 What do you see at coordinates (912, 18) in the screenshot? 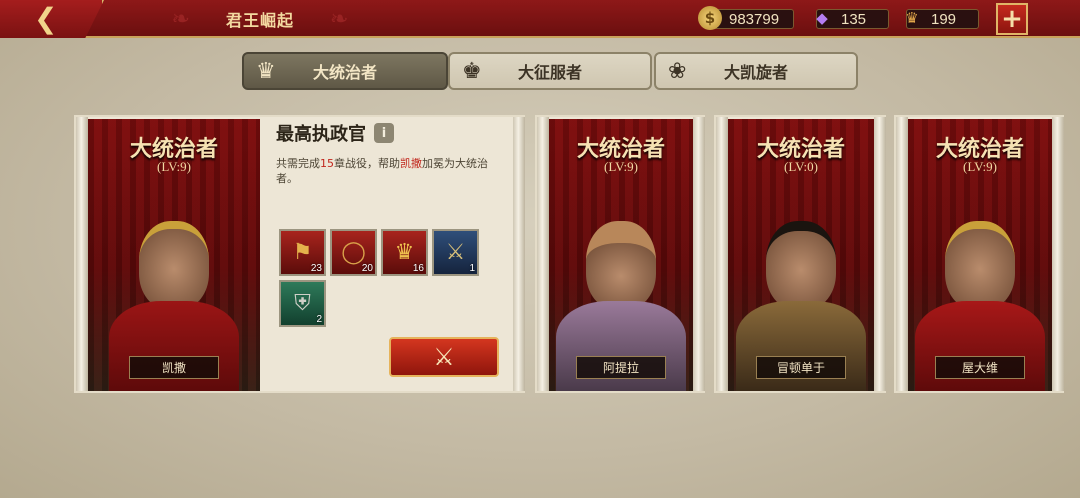
I see `crest-icon: ♛` at bounding box center [912, 18].